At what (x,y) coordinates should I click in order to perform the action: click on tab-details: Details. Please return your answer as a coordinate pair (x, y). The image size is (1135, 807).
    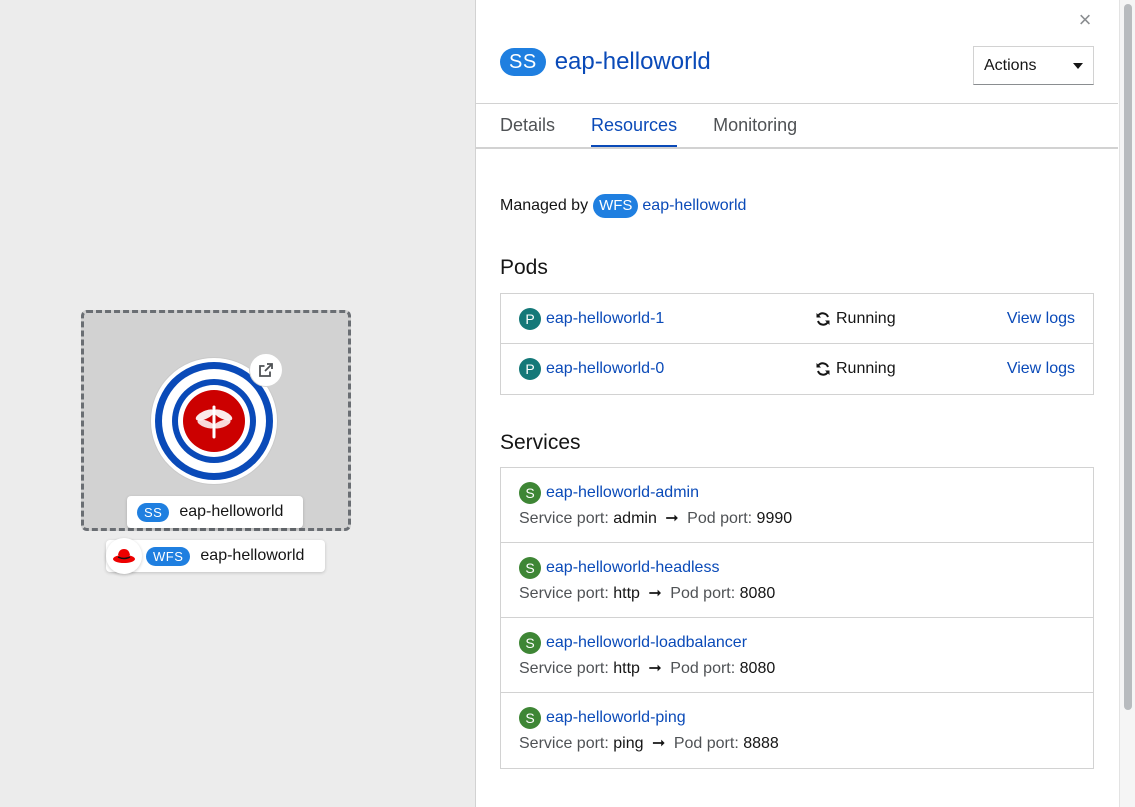
    Looking at the image, I should click on (527, 126).